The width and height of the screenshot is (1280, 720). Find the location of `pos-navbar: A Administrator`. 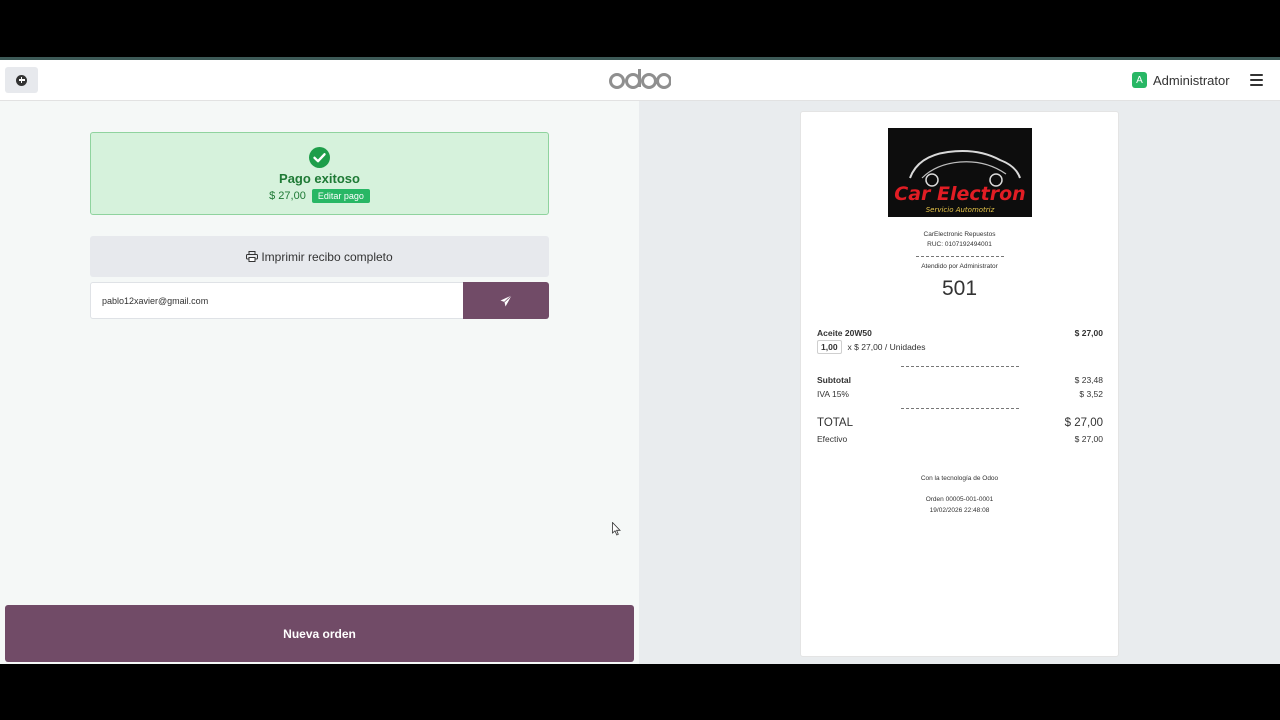

pos-navbar: A Administrator is located at coordinates (640, 80).